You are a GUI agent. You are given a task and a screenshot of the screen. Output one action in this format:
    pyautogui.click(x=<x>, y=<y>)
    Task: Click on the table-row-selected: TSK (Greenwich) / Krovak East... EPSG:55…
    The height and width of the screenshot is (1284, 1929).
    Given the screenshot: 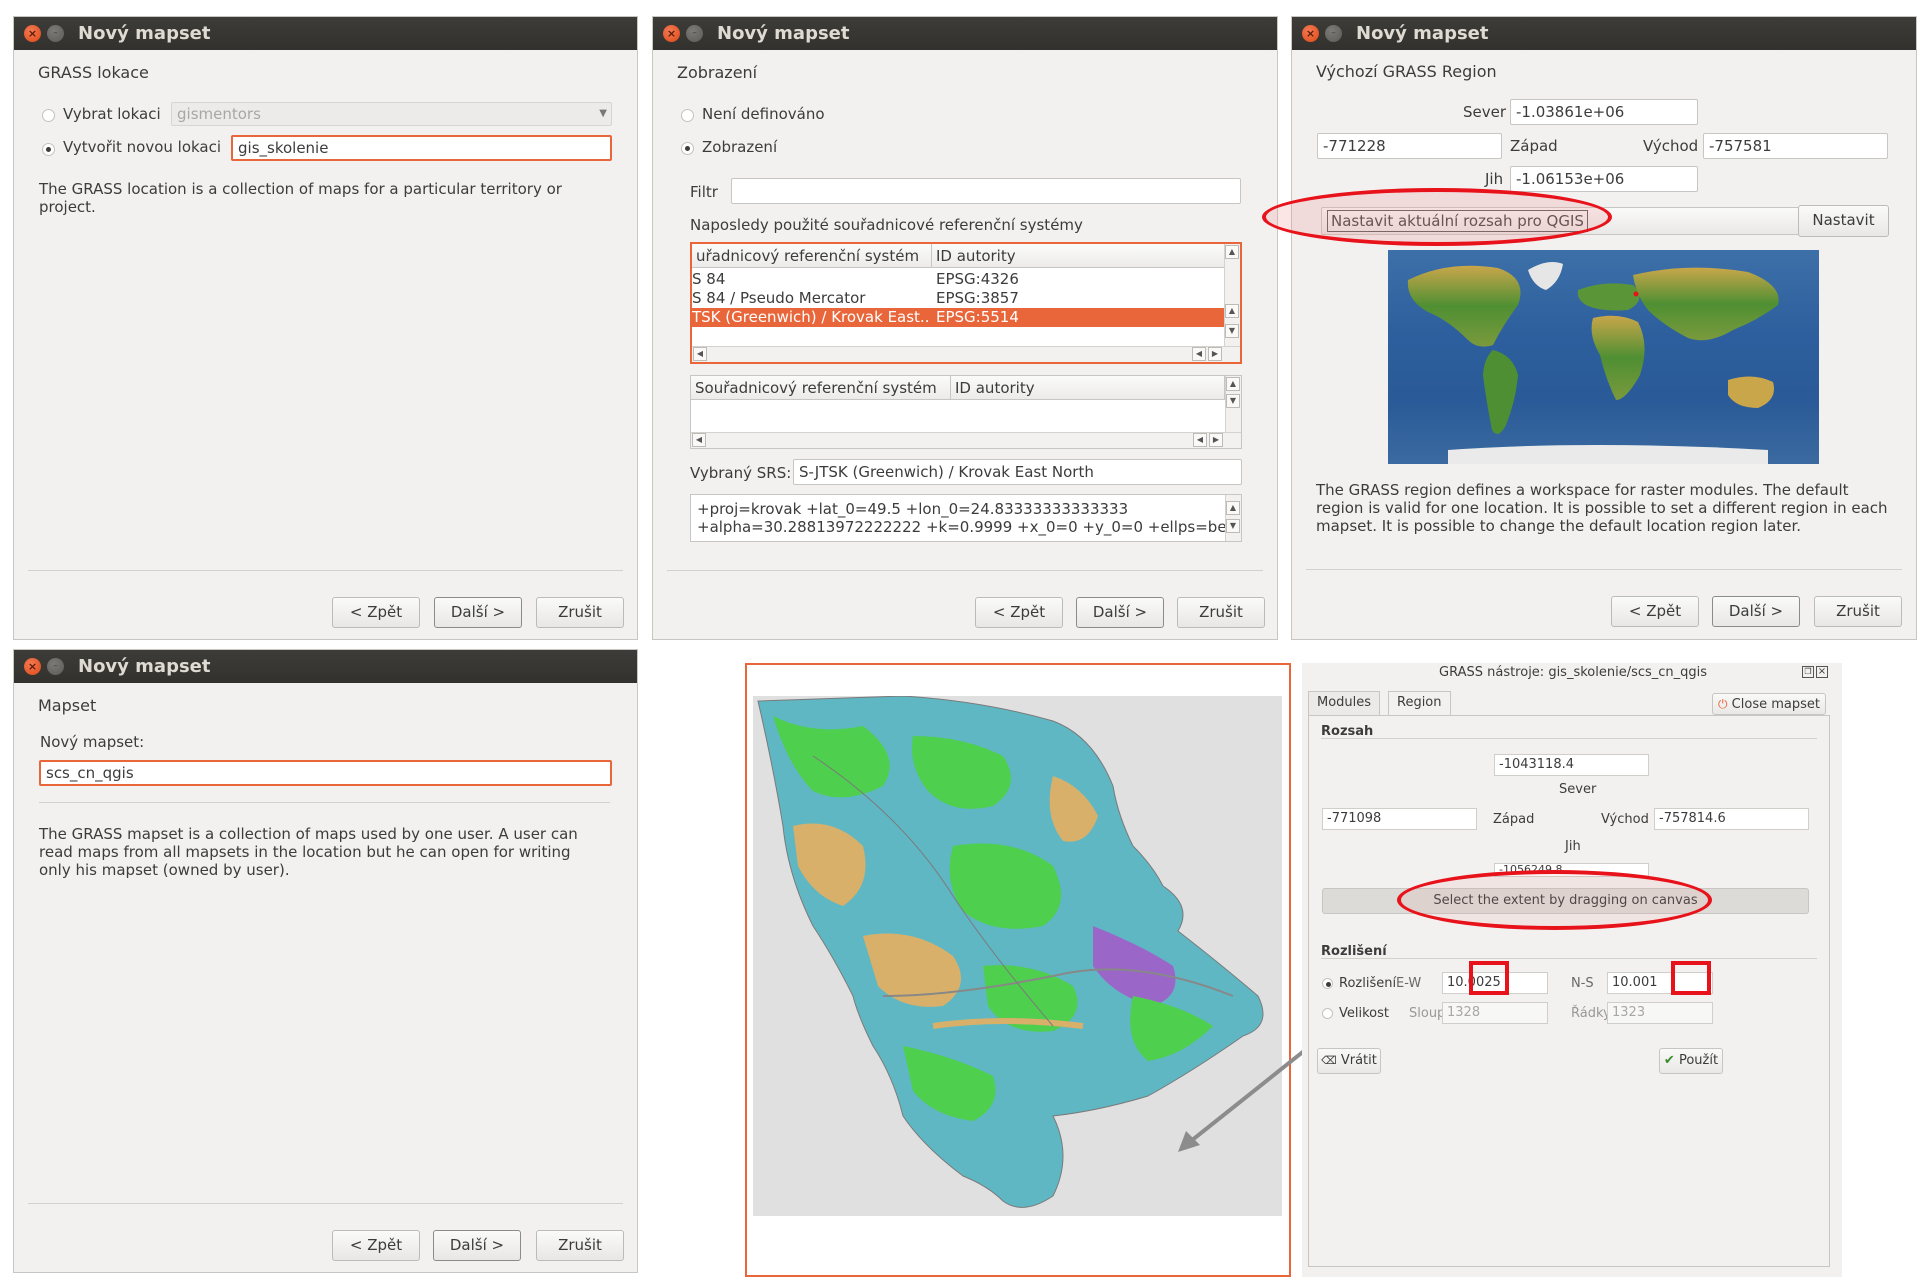 What is the action you would take?
    pyautogui.click(x=959, y=317)
    